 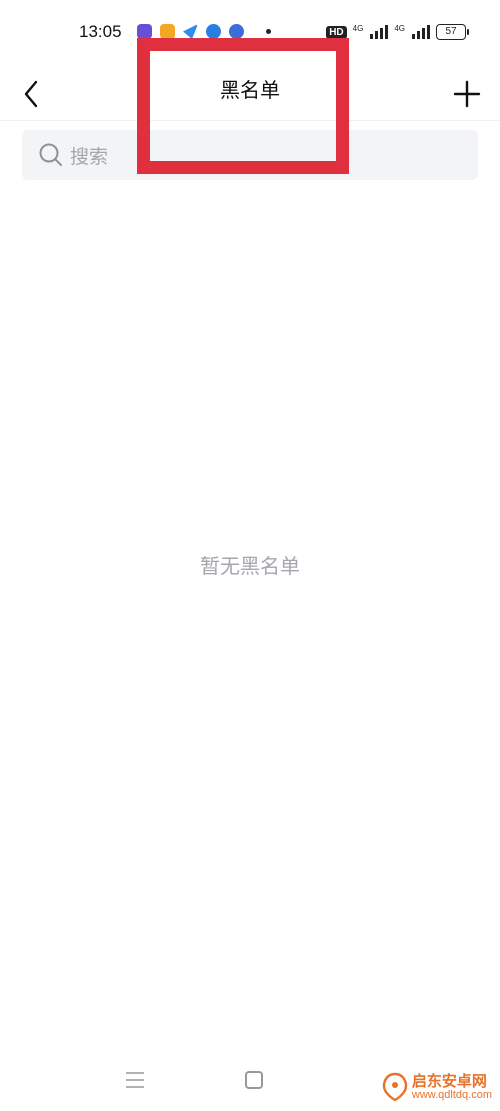 I want to click on signal-2-icon, so click(x=421, y=32).